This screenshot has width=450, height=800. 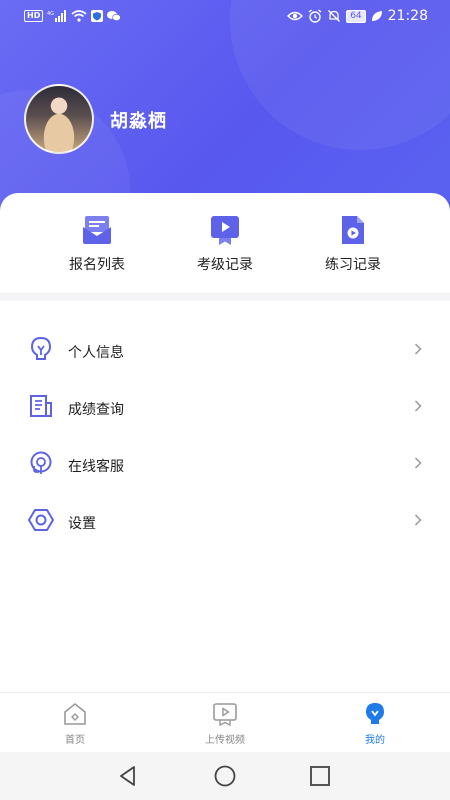 I want to click on cell-signal-icon: 4G, so click(x=57, y=16).